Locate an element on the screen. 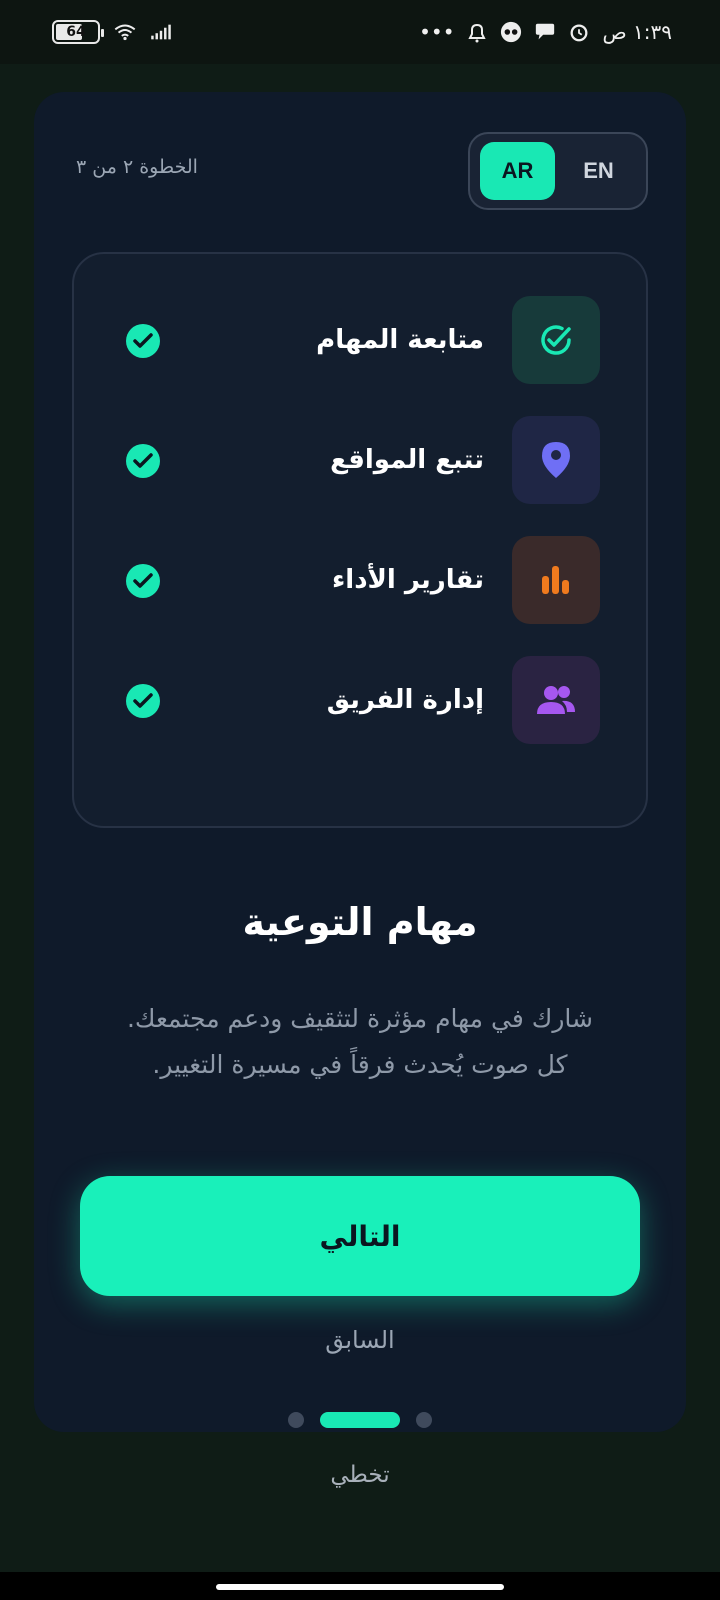  more-dots-icon: ••• is located at coordinates (437, 32).